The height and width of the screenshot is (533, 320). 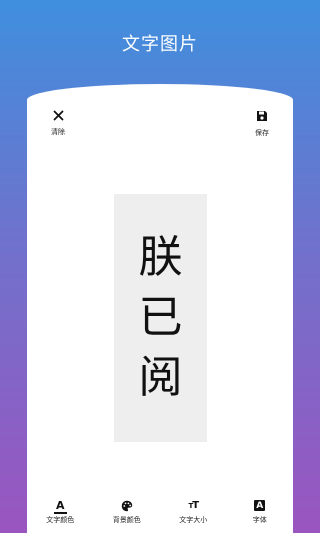 What do you see at coordinates (160, 257) in the screenshot?
I see `canvas-char: 朕` at bounding box center [160, 257].